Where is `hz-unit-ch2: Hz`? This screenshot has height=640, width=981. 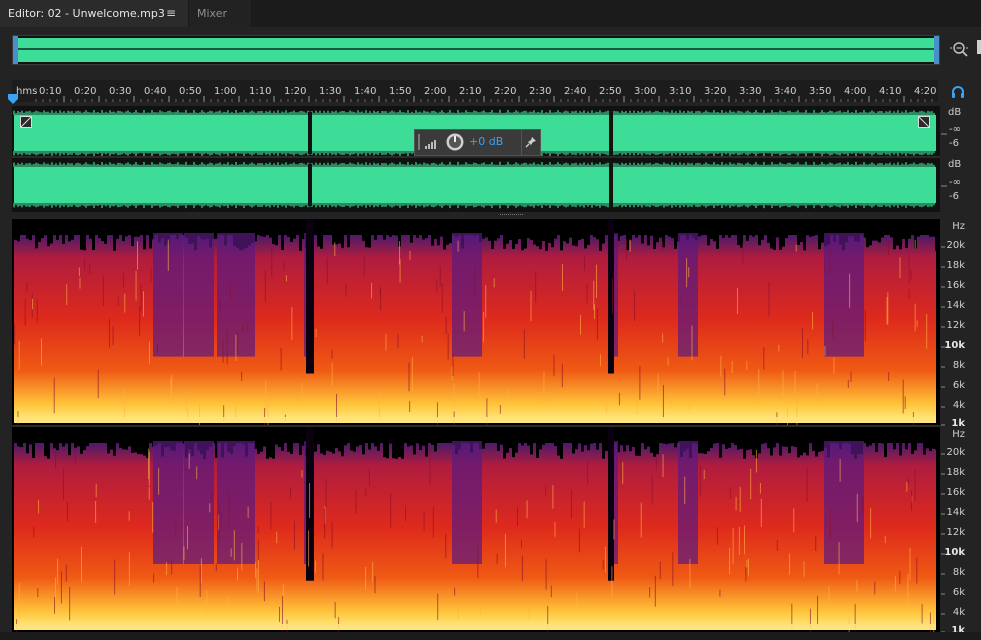
hz-unit-ch2: Hz is located at coordinates (958, 434).